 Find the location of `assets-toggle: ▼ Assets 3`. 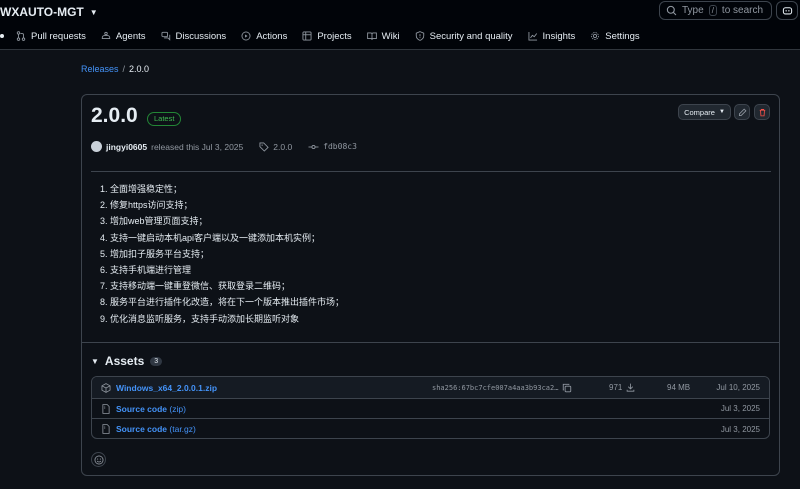

assets-toggle: ▼ Assets 3 is located at coordinates (127, 361).